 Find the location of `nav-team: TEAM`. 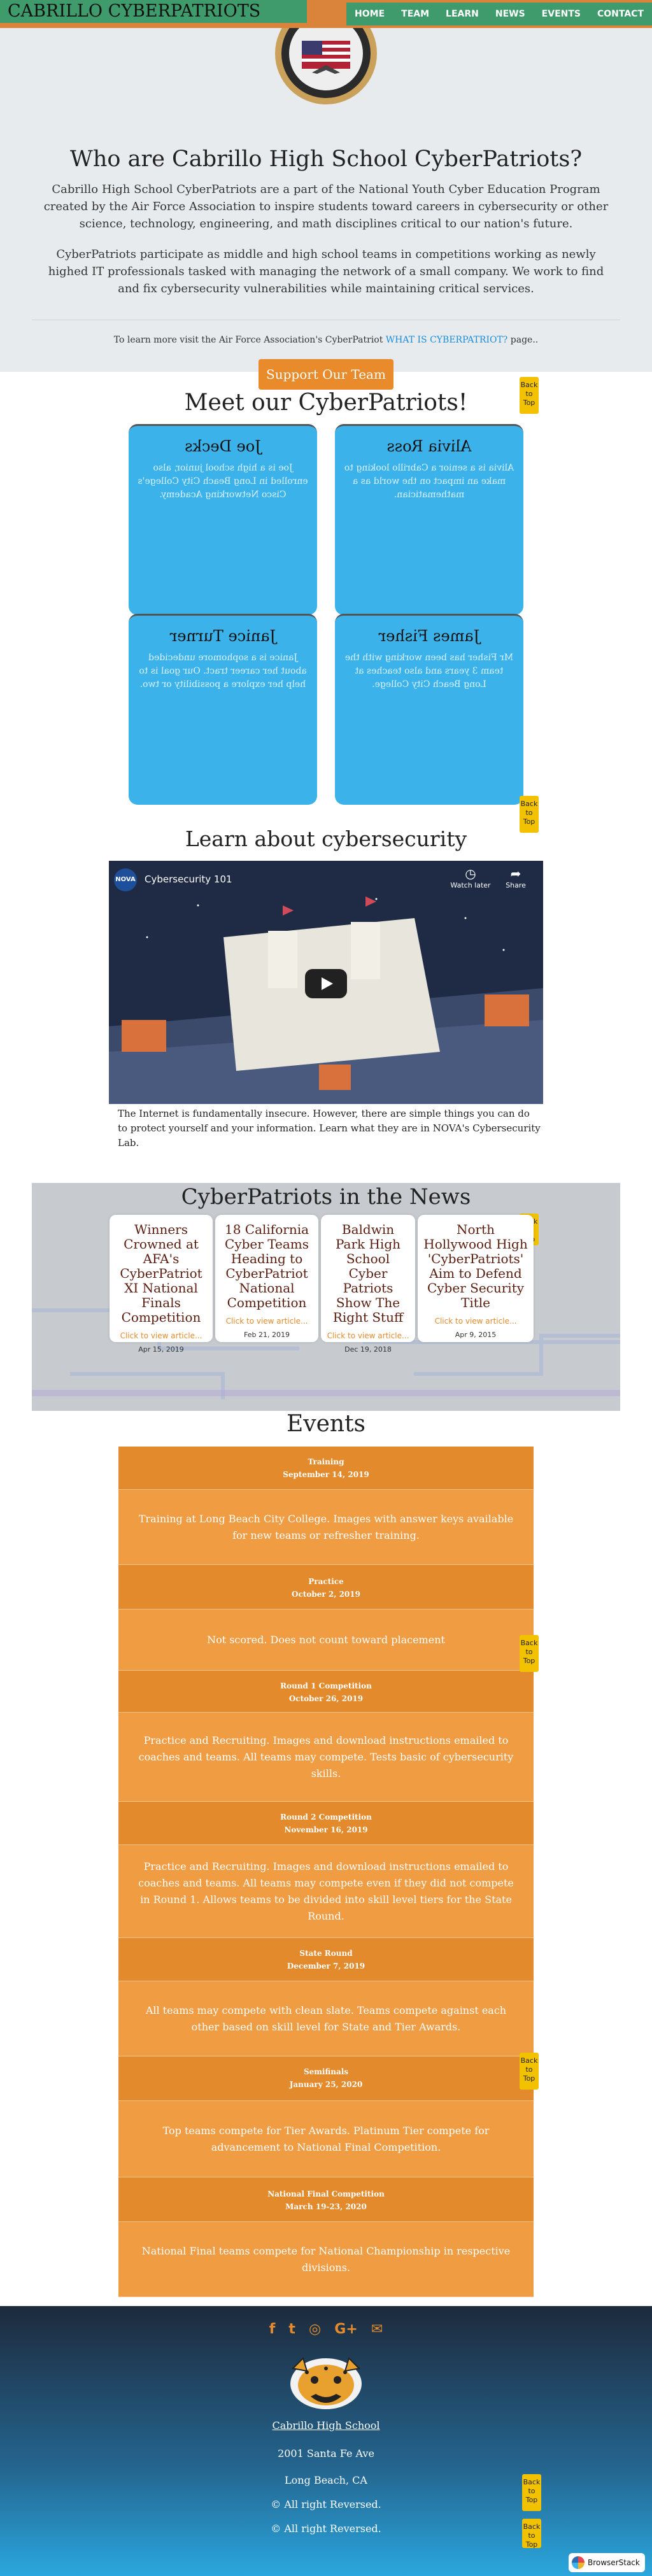

nav-team: TEAM is located at coordinates (415, 14).